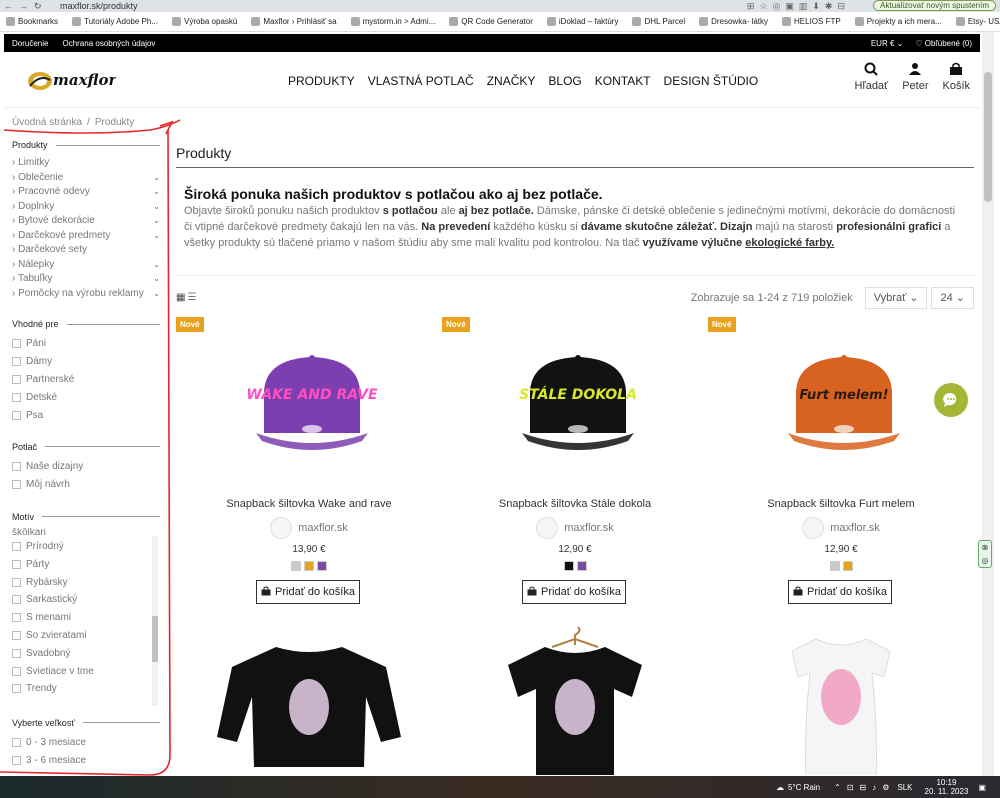 This screenshot has width=1000, height=798. Describe the element at coordinates (985, 554) in the screenshot. I see `side-widget: ⊗ ◎` at that location.